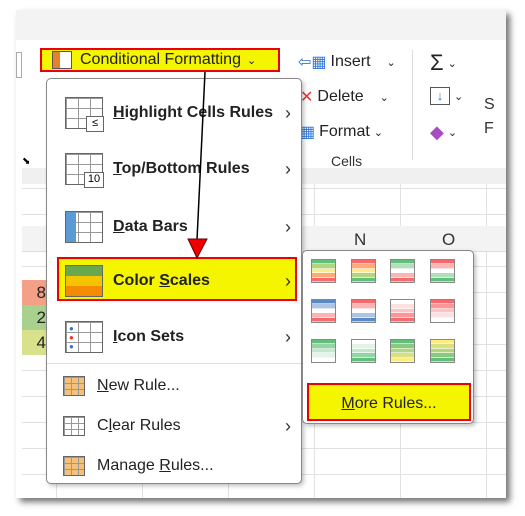  I want to click on arrow-line, so click(201, 156).